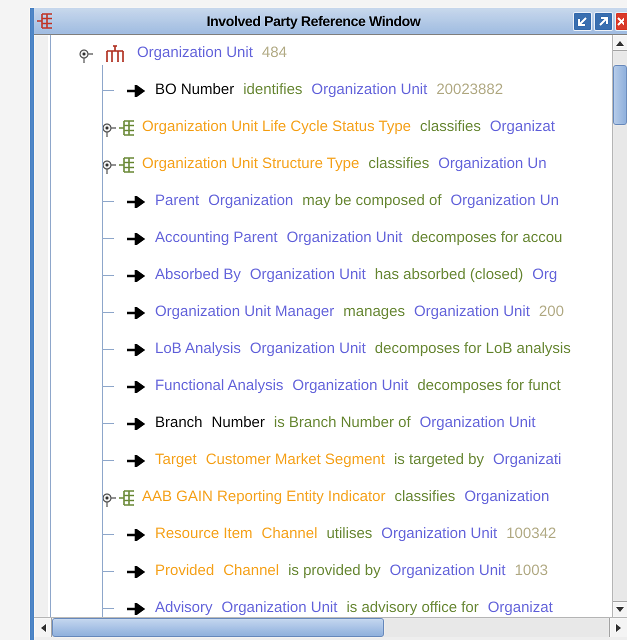 This screenshot has width=627, height=640. Describe the element at coordinates (184, 607) in the screenshot. I see `row-text: Advisory` at that location.